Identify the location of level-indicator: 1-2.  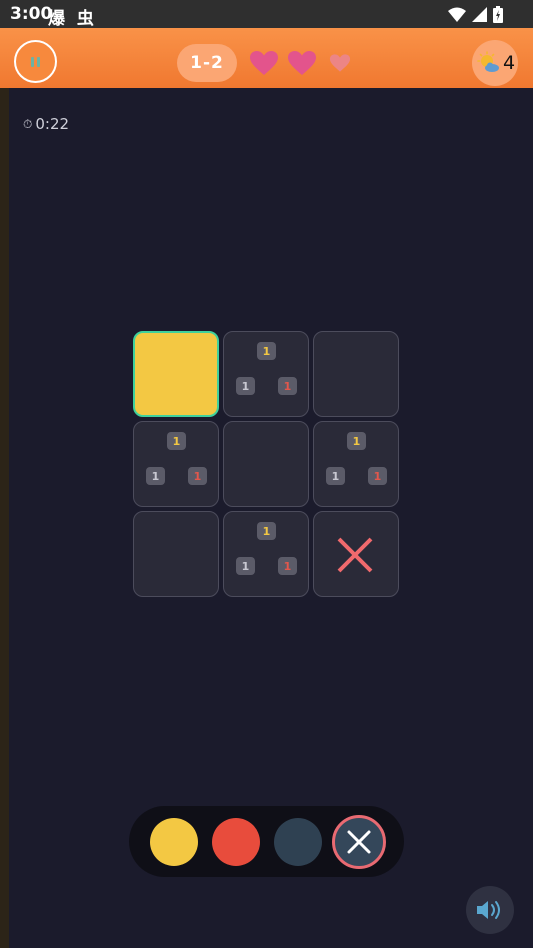
(207, 63).